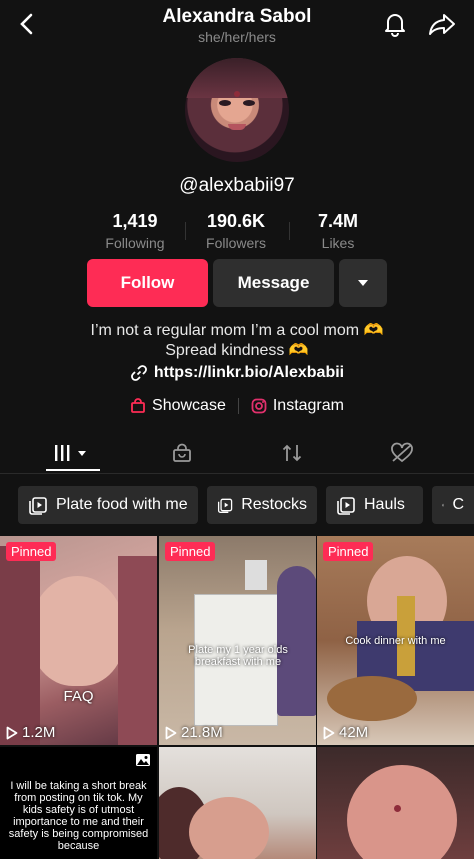 This screenshot has height=859, width=474. I want to click on message-button: Message, so click(273, 283).